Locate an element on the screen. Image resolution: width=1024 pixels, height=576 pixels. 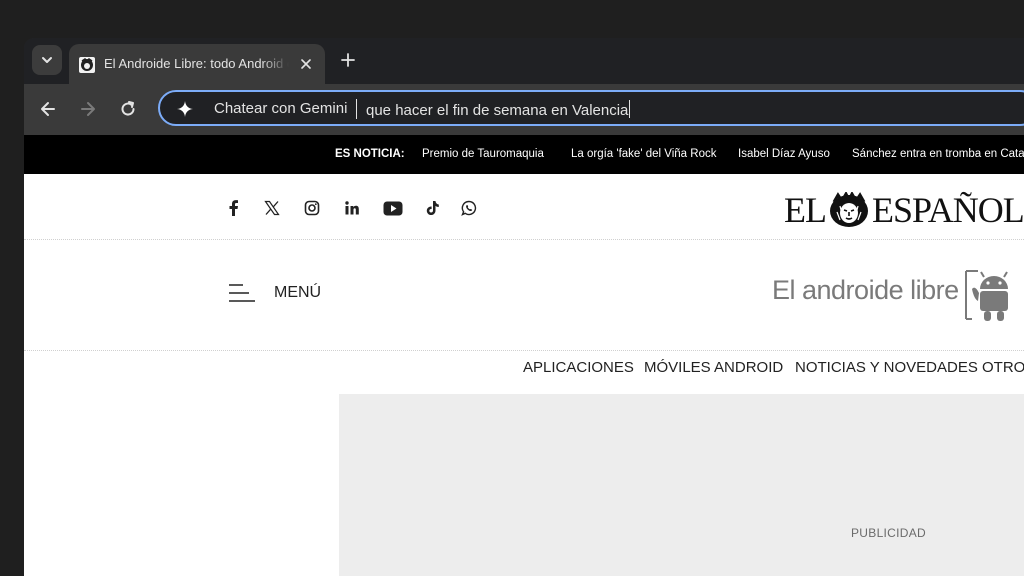
facebook-icon is located at coordinates (233, 208).